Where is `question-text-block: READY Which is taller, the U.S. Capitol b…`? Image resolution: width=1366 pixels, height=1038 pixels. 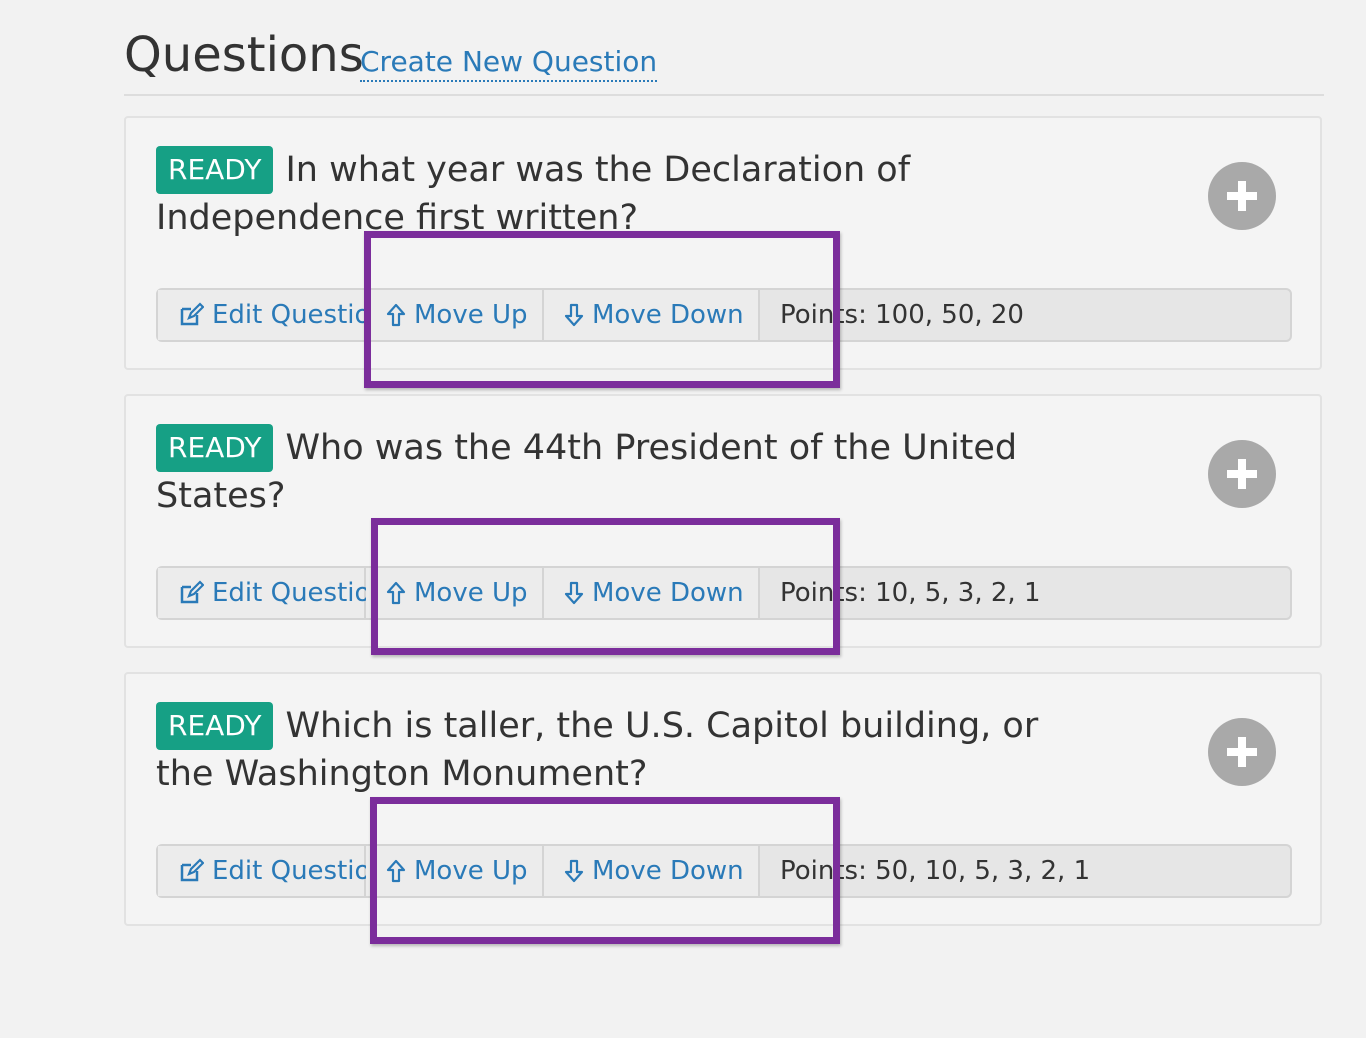 question-text-block: READY Which is taller, the U.S. Capitol b… is located at coordinates (606, 750).